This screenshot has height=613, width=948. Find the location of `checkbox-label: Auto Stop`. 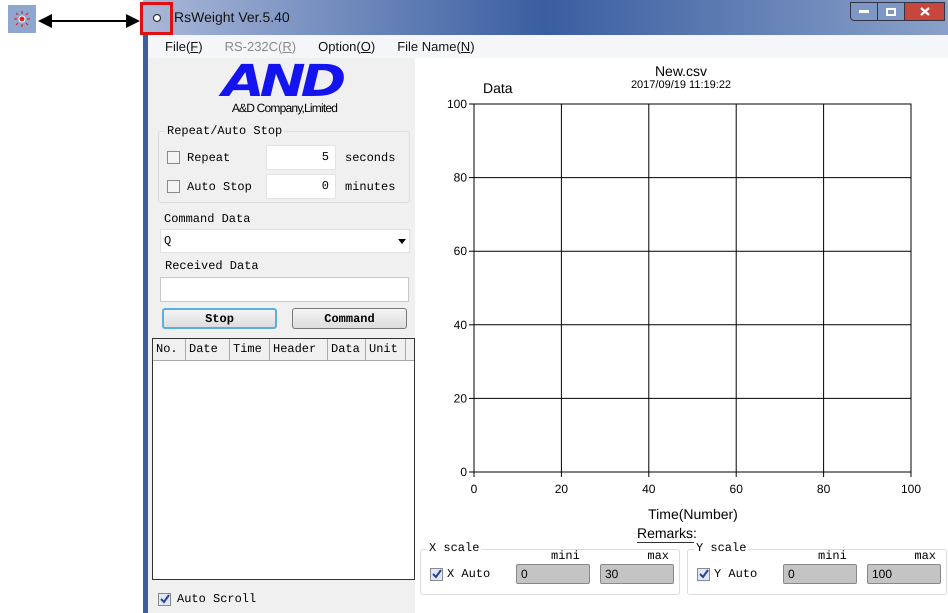

checkbox-label: Auto Stop is located at coordinates (220, 187).